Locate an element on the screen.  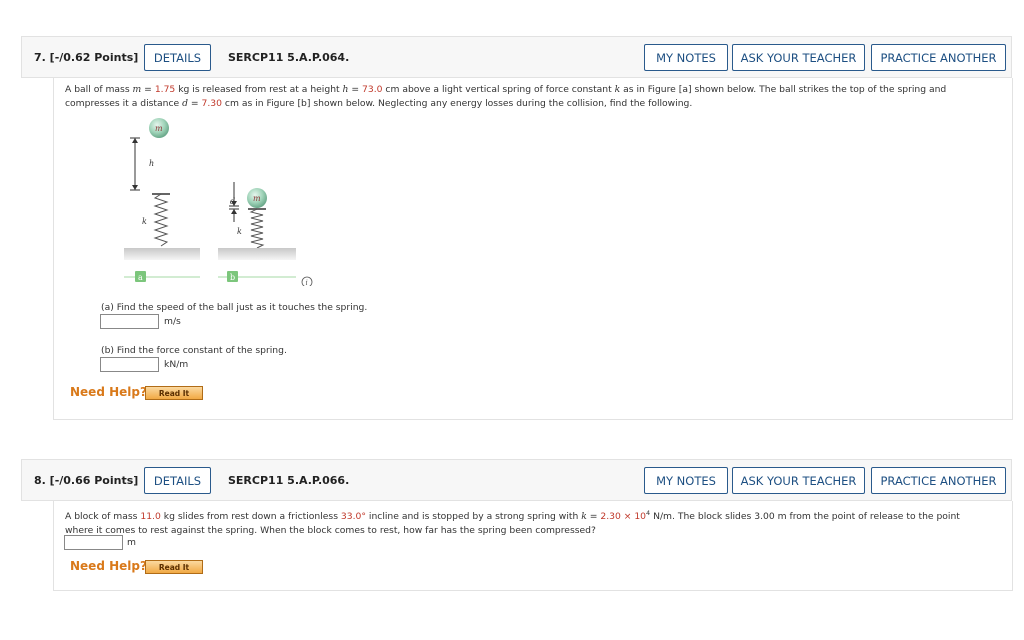
q8-angle-value: 33.0° is located at coordinates (353, 517).